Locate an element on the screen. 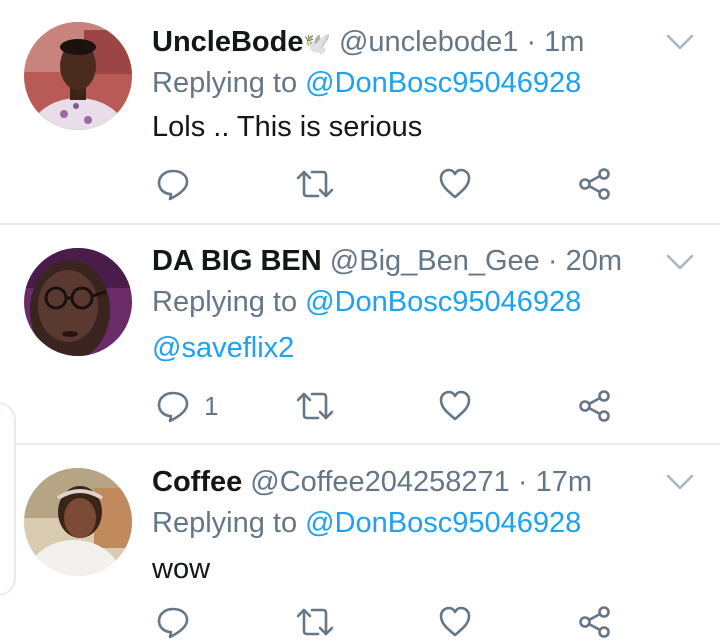  retweet-icon is located at coordinates (315, 622).